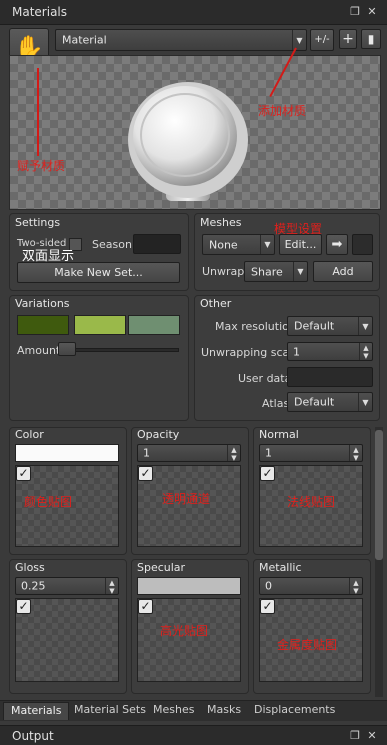 The width and height of the screenshot is (387, 745). What do you see at coordinates (193, 12) in the screenshot?
I see `materials-titlebar: Materials ❐ ✕` at bounding box center [193, 12].